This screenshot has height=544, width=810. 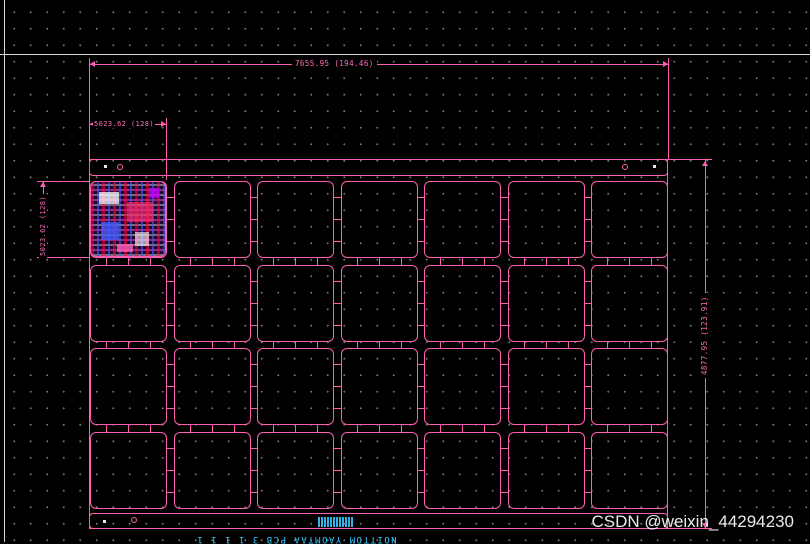 What do you see at coordinates (705, 163) in the screenshot?
I see `arrow-up-icon` at bounding box center [705, 163].